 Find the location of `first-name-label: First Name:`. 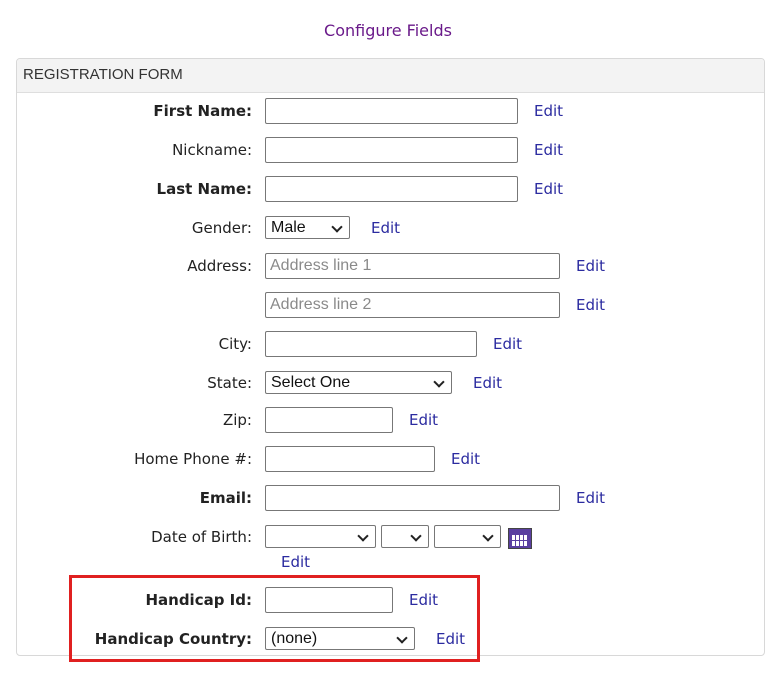

first-name-label: First Name: is located at coordinates (202, 111).